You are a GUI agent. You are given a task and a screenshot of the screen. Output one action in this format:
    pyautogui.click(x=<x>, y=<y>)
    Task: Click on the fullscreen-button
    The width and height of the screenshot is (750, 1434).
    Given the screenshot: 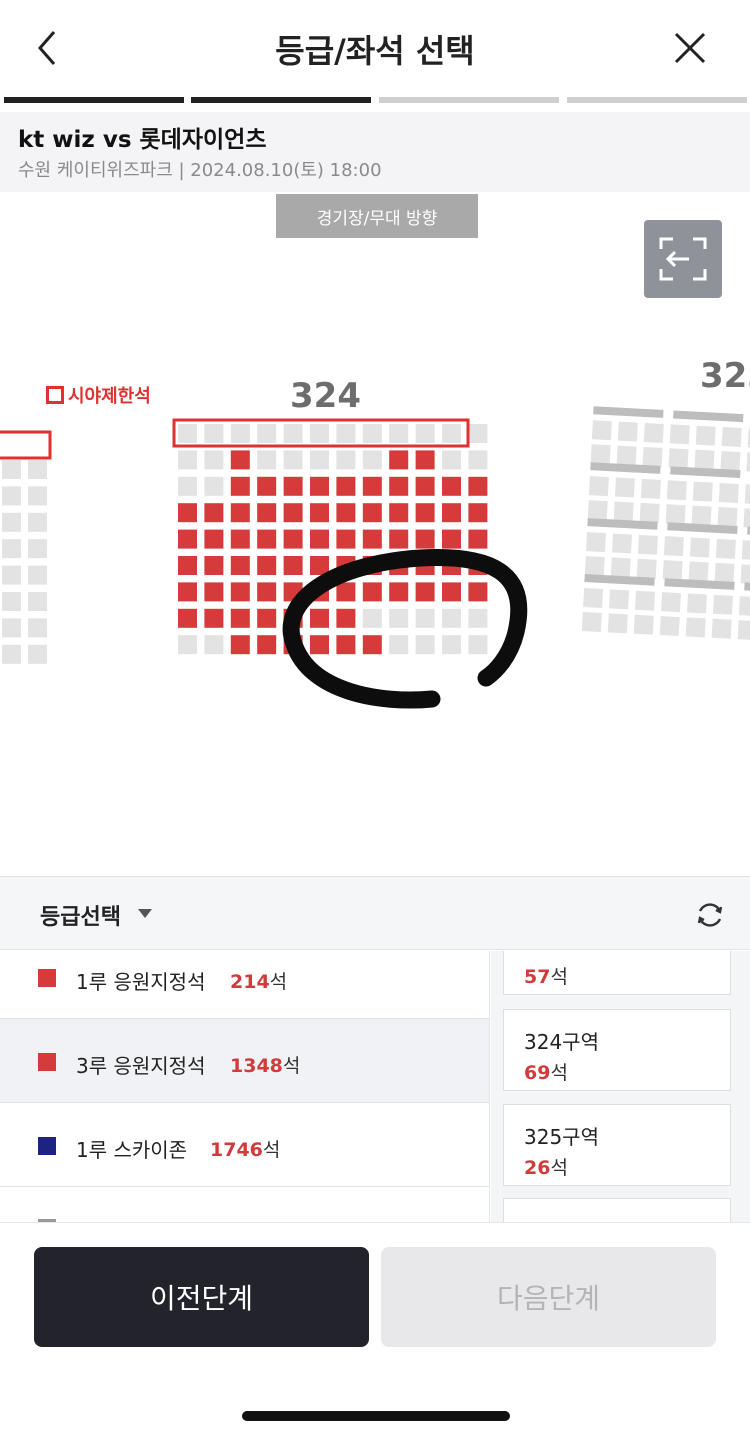 What is the action you would take?
    pyautogui.click(x=683, y=259)
    